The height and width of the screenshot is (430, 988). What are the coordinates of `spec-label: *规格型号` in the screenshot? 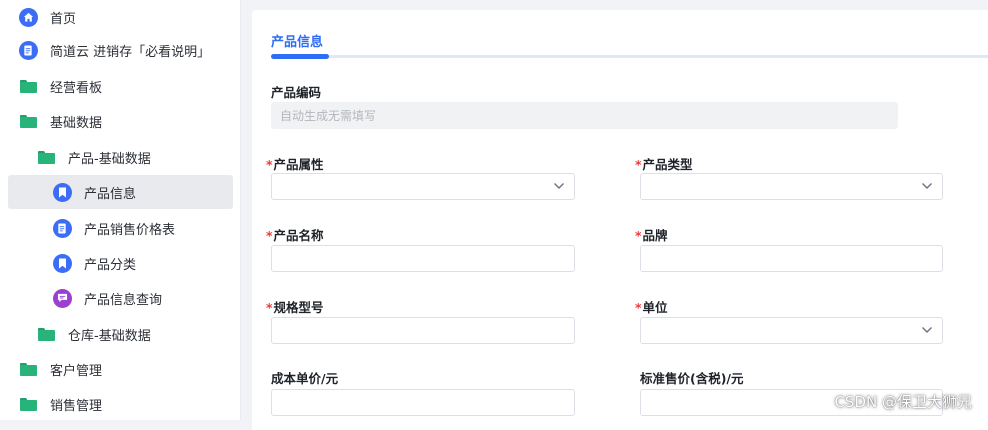 It's located at (295, 307).